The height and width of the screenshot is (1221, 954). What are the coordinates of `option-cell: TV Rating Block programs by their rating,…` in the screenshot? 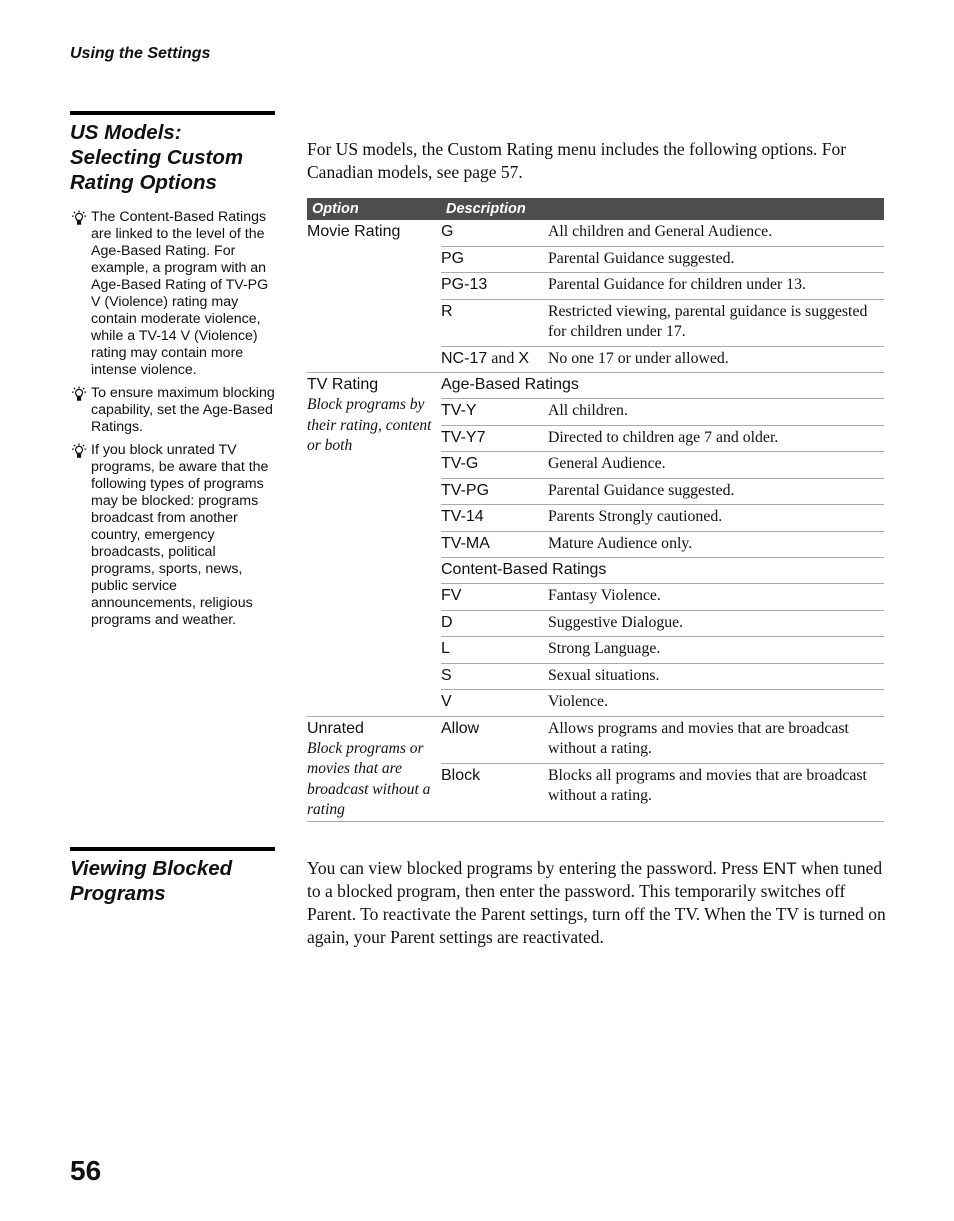 It's located at (374, 544).